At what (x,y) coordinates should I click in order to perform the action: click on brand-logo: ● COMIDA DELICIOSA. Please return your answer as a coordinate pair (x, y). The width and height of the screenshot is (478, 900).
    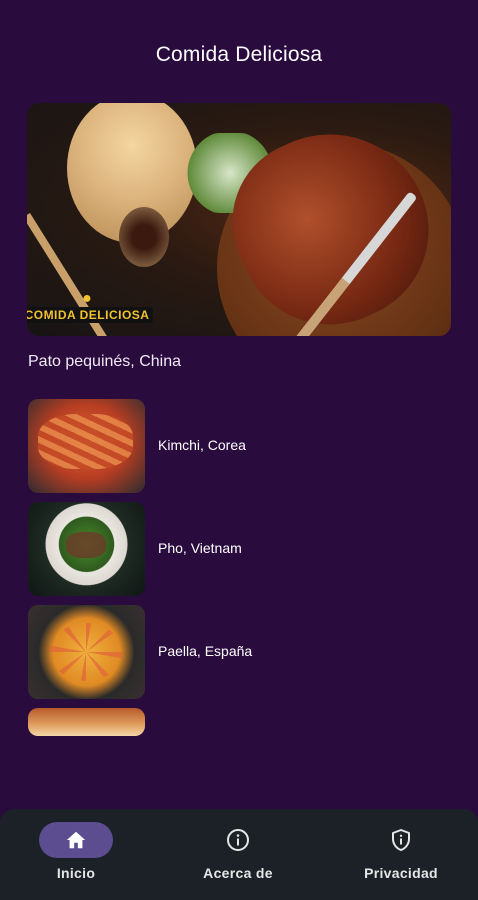
    Looking at the image, I should click on (90, 300).